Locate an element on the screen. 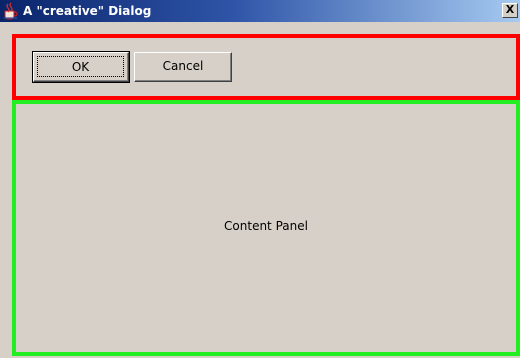 The image size is (520, 358). cancel-button: Cancel is located at coordinates (183, 67).